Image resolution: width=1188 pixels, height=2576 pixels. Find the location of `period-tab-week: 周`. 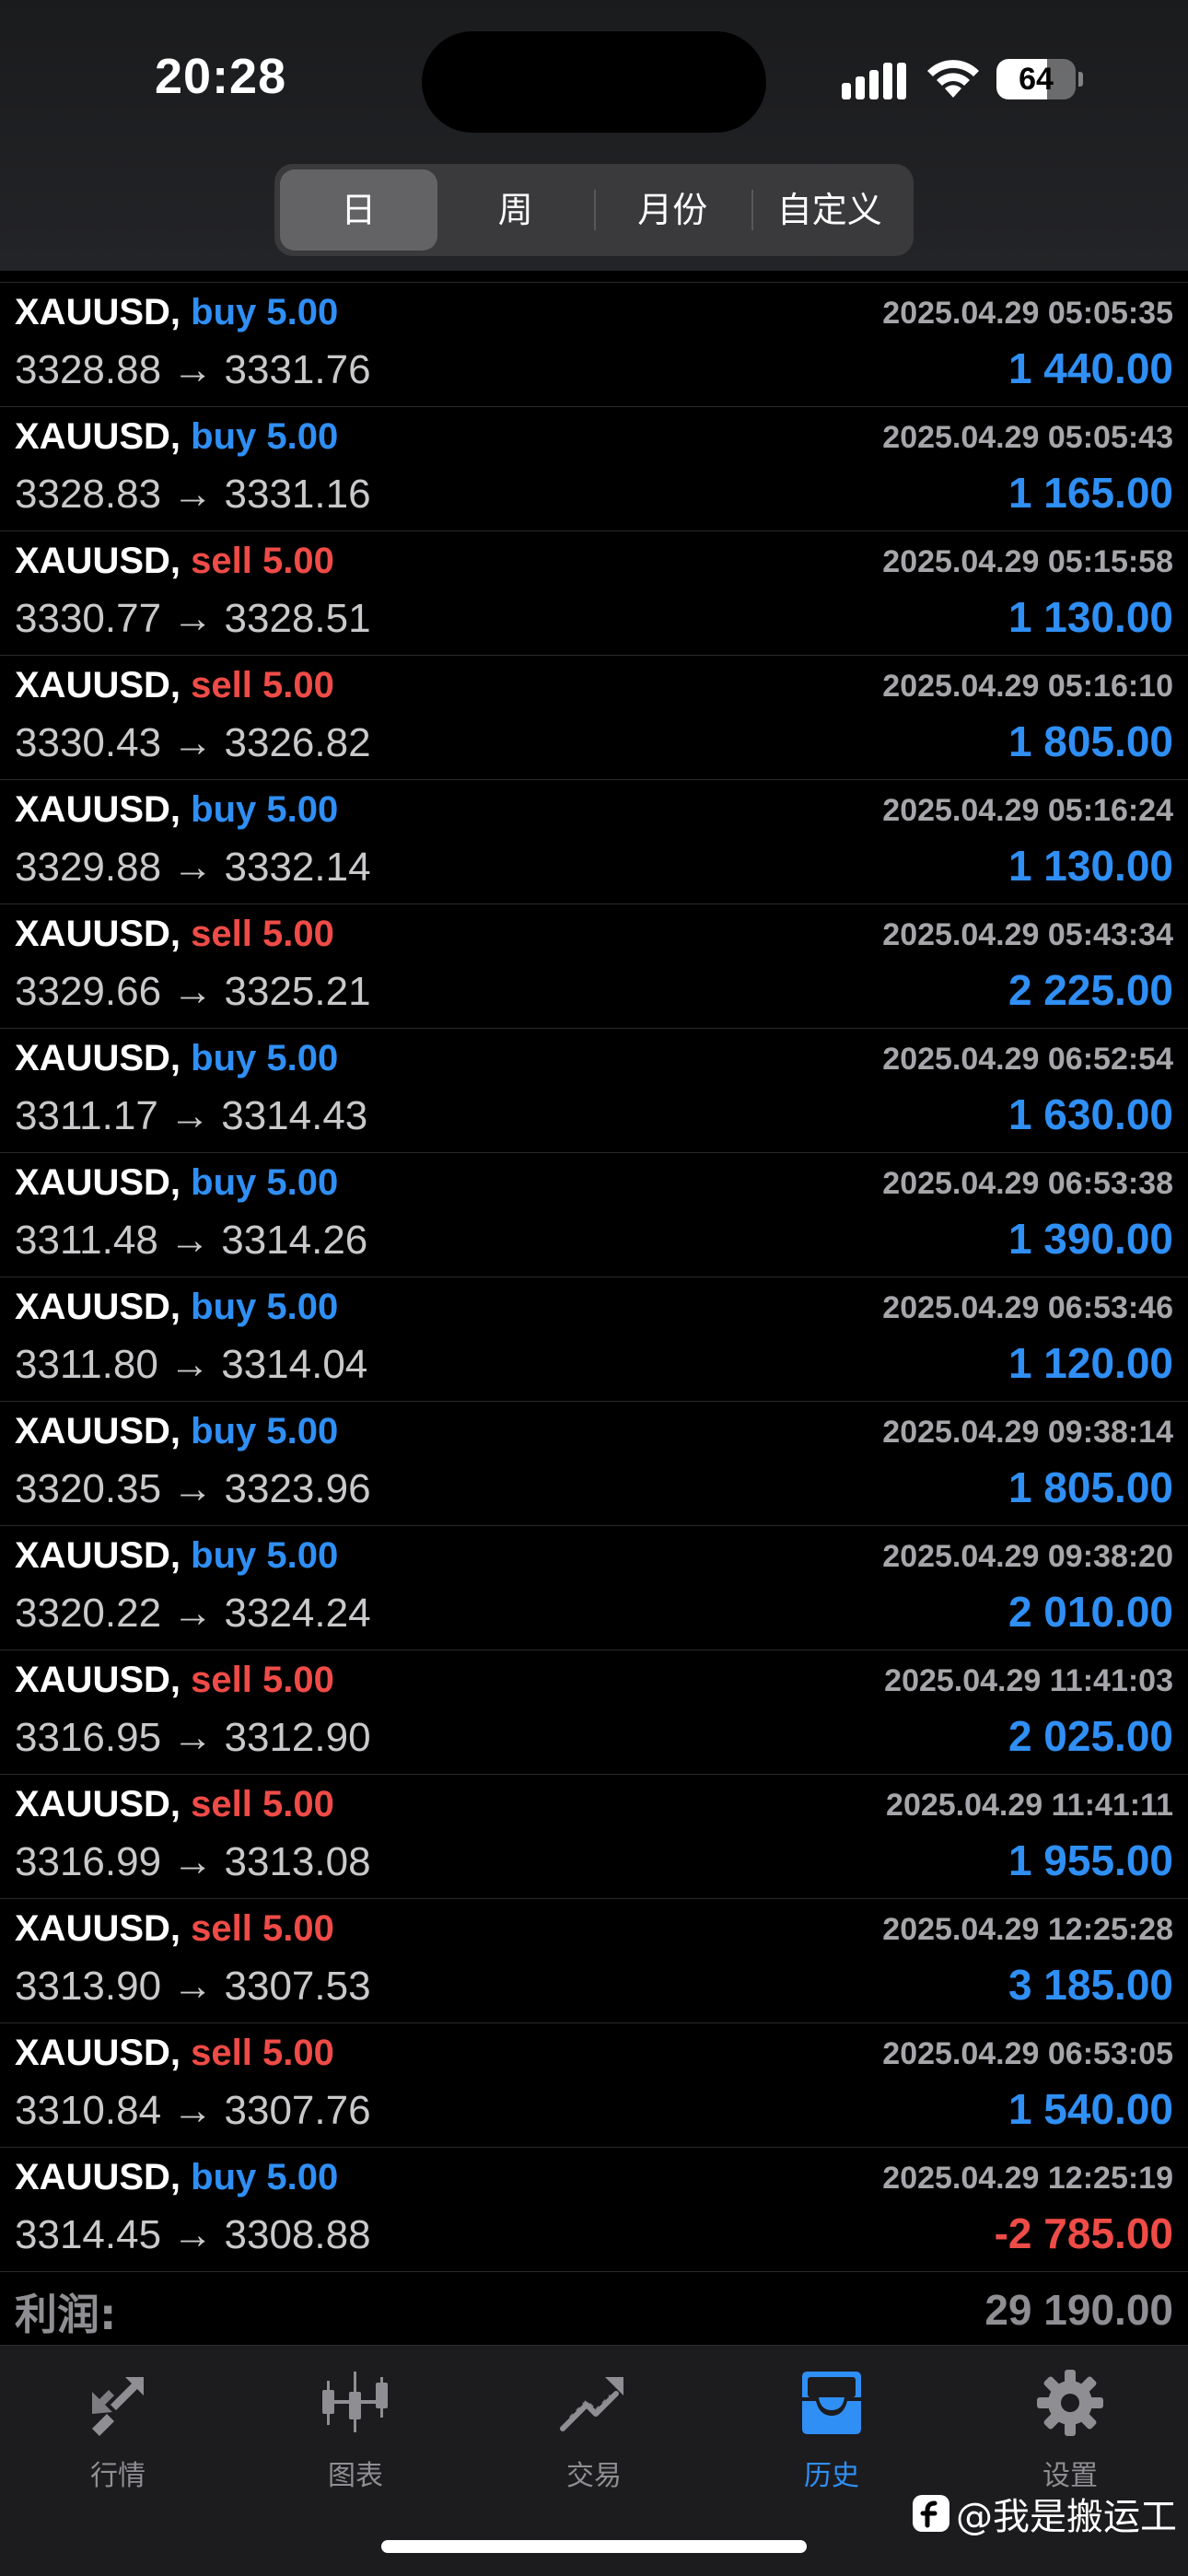

period-tab-week: 周 is located at coordinates (516, 210).